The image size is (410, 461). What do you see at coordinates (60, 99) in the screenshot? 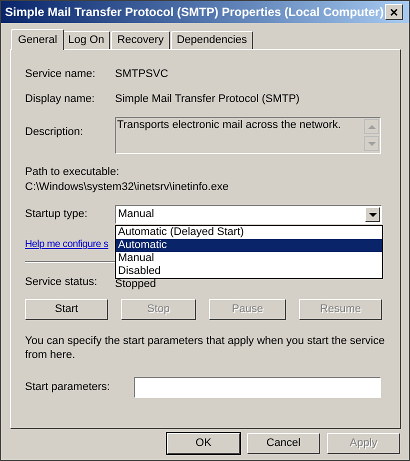
I see `field-label: Display name:` at bounding box center [60, 99].